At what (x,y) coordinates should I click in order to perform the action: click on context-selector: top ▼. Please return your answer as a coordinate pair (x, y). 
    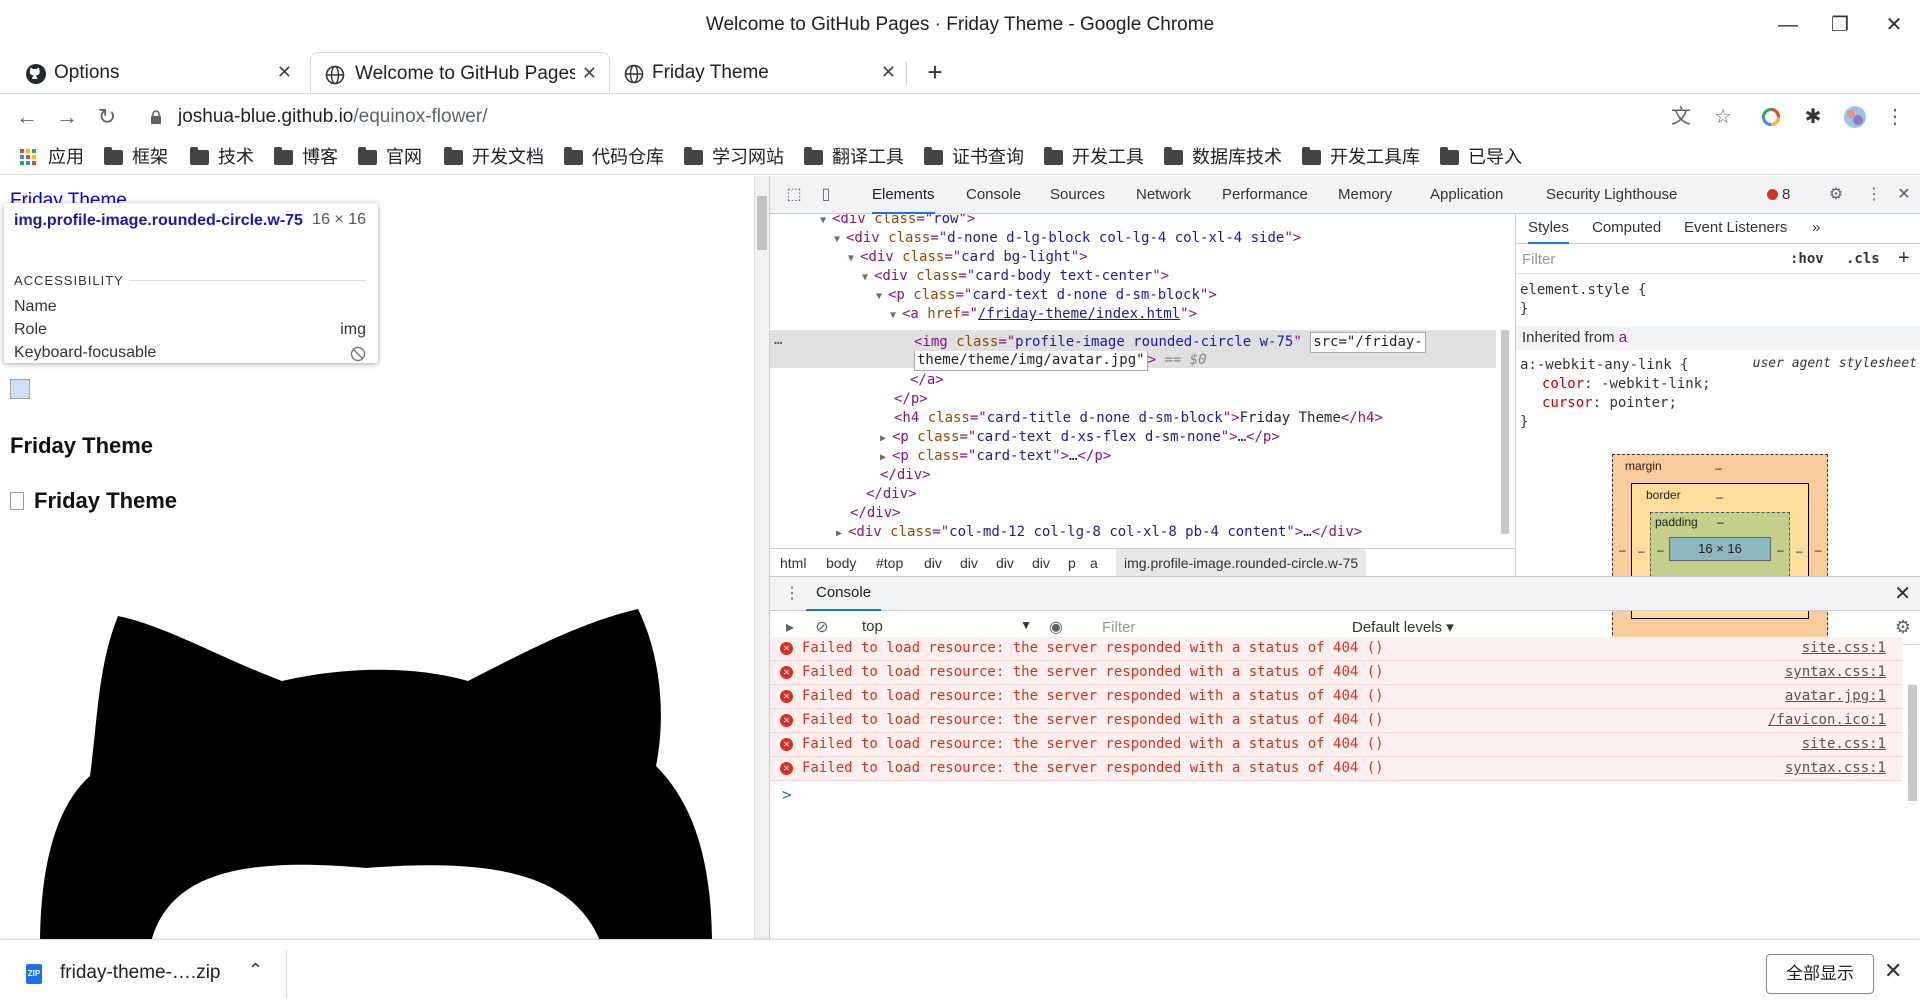
    Looking at the image, I should click on (947, 628).